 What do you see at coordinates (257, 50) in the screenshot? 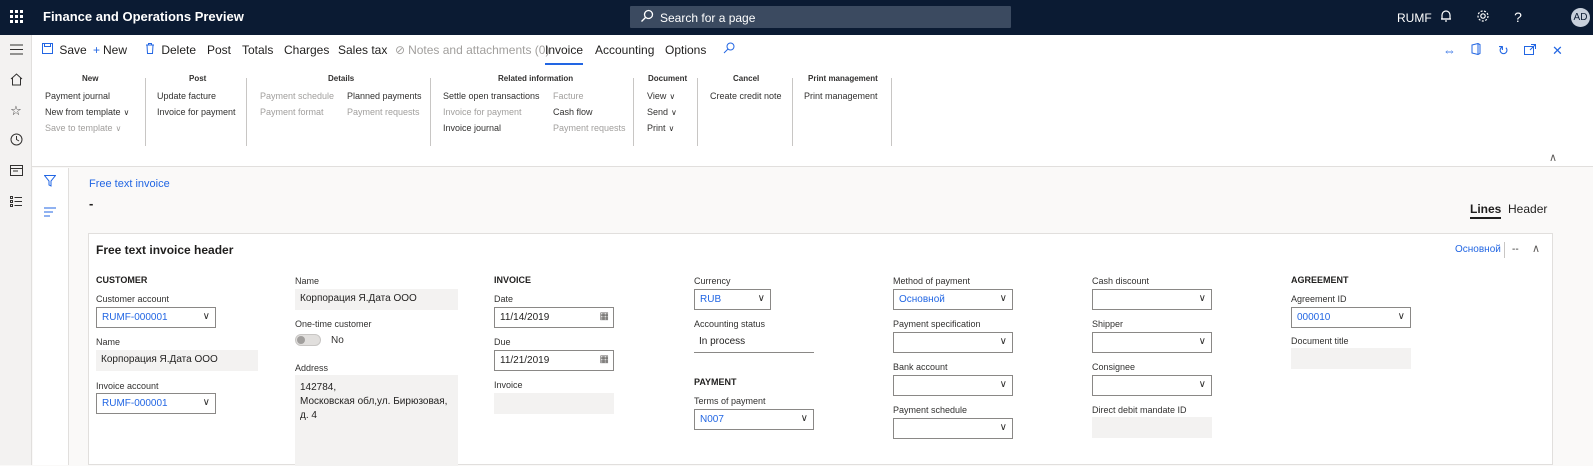
I see `totals-button: Totals` at bounding box center [257, 50].